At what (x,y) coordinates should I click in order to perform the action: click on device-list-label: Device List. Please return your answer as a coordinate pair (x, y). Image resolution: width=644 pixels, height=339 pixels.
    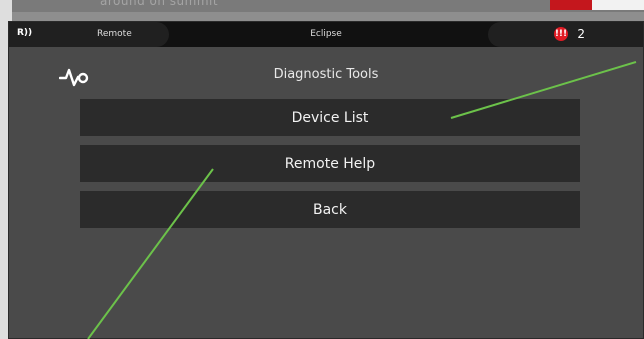
    Looking at the image, I should click on (330, 117).